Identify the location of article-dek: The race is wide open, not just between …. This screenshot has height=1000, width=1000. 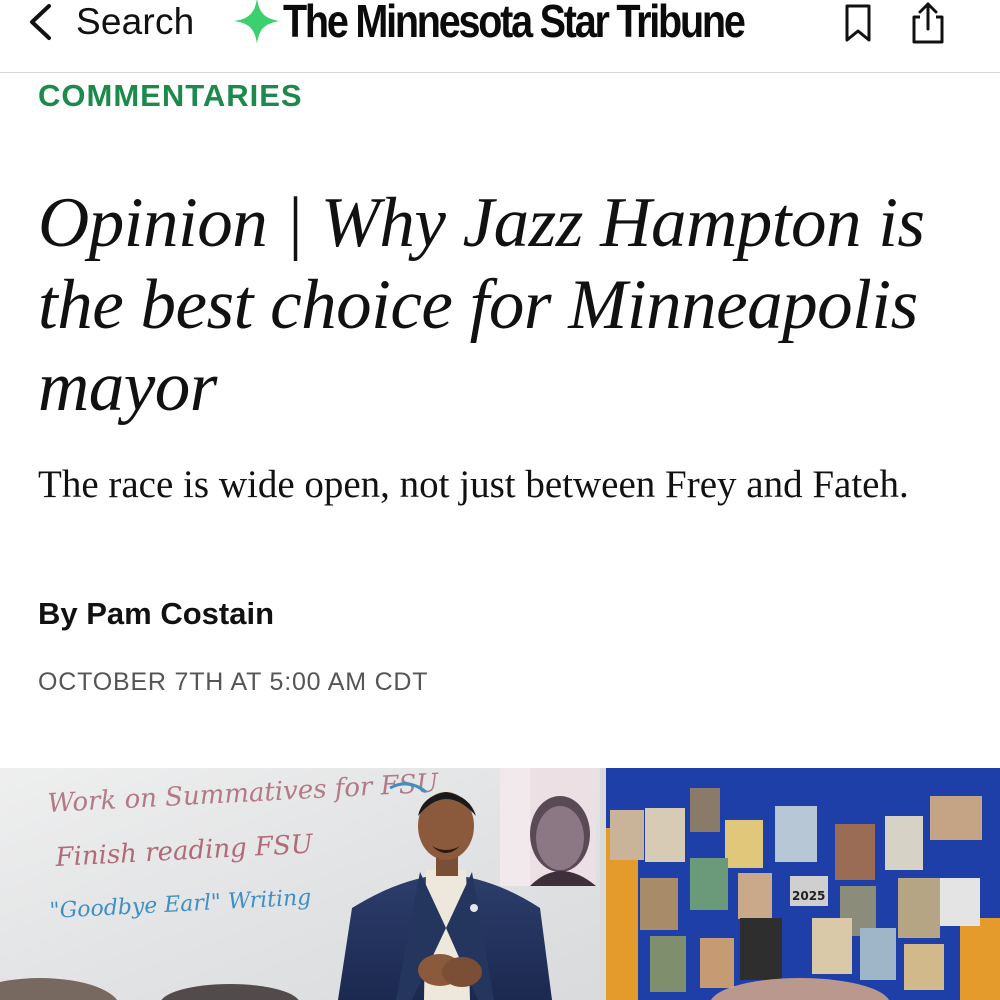
(473, 484).